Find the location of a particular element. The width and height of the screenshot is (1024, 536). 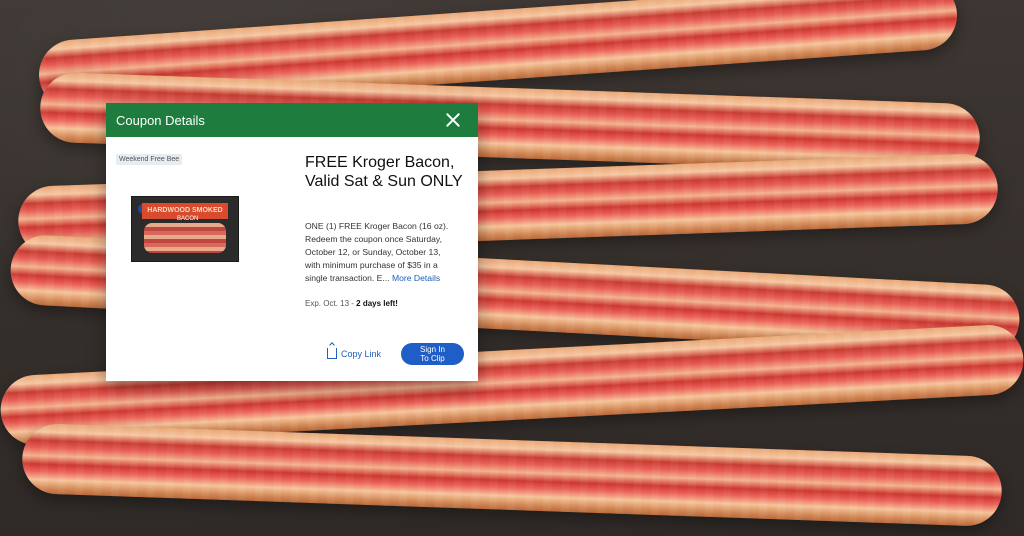

sign-in-to-clip-button: Sign In To Clip is located at coordinates (432, 354).